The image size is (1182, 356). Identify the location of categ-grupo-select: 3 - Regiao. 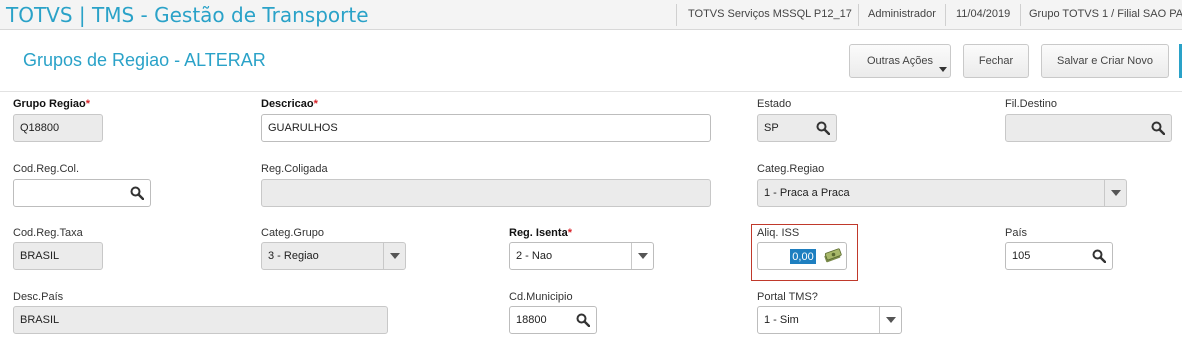
(333, 256).